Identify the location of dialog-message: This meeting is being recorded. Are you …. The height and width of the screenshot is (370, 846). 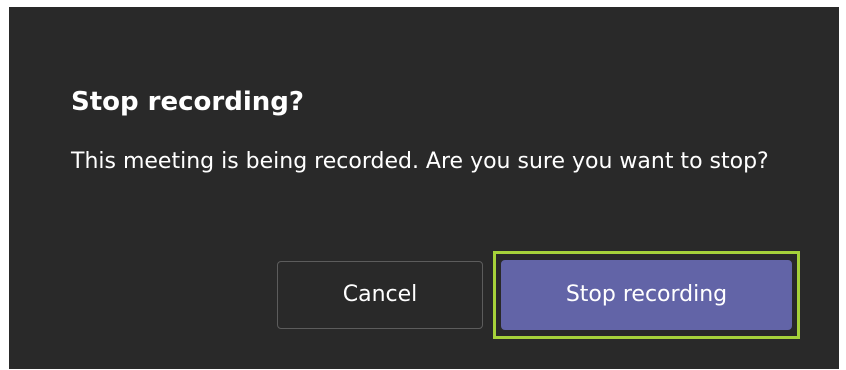
(420, 161).